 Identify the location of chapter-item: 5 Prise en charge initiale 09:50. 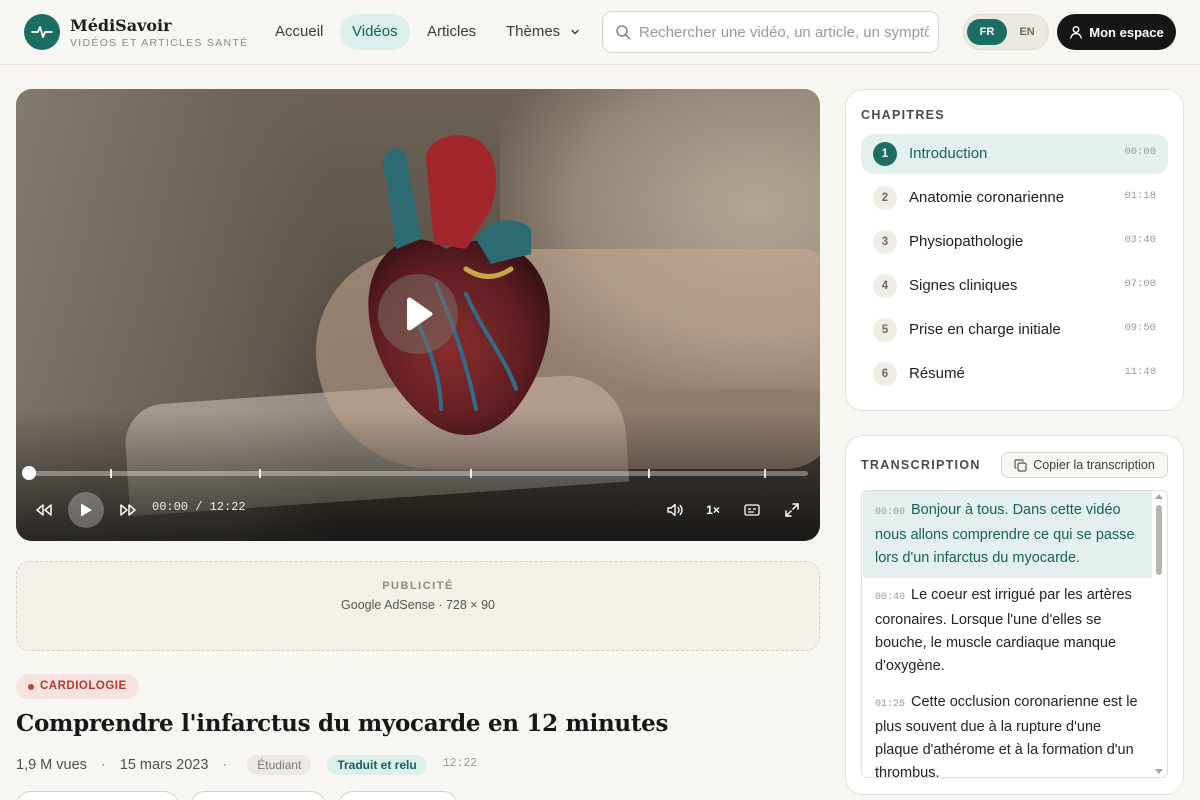
(1014, 330).